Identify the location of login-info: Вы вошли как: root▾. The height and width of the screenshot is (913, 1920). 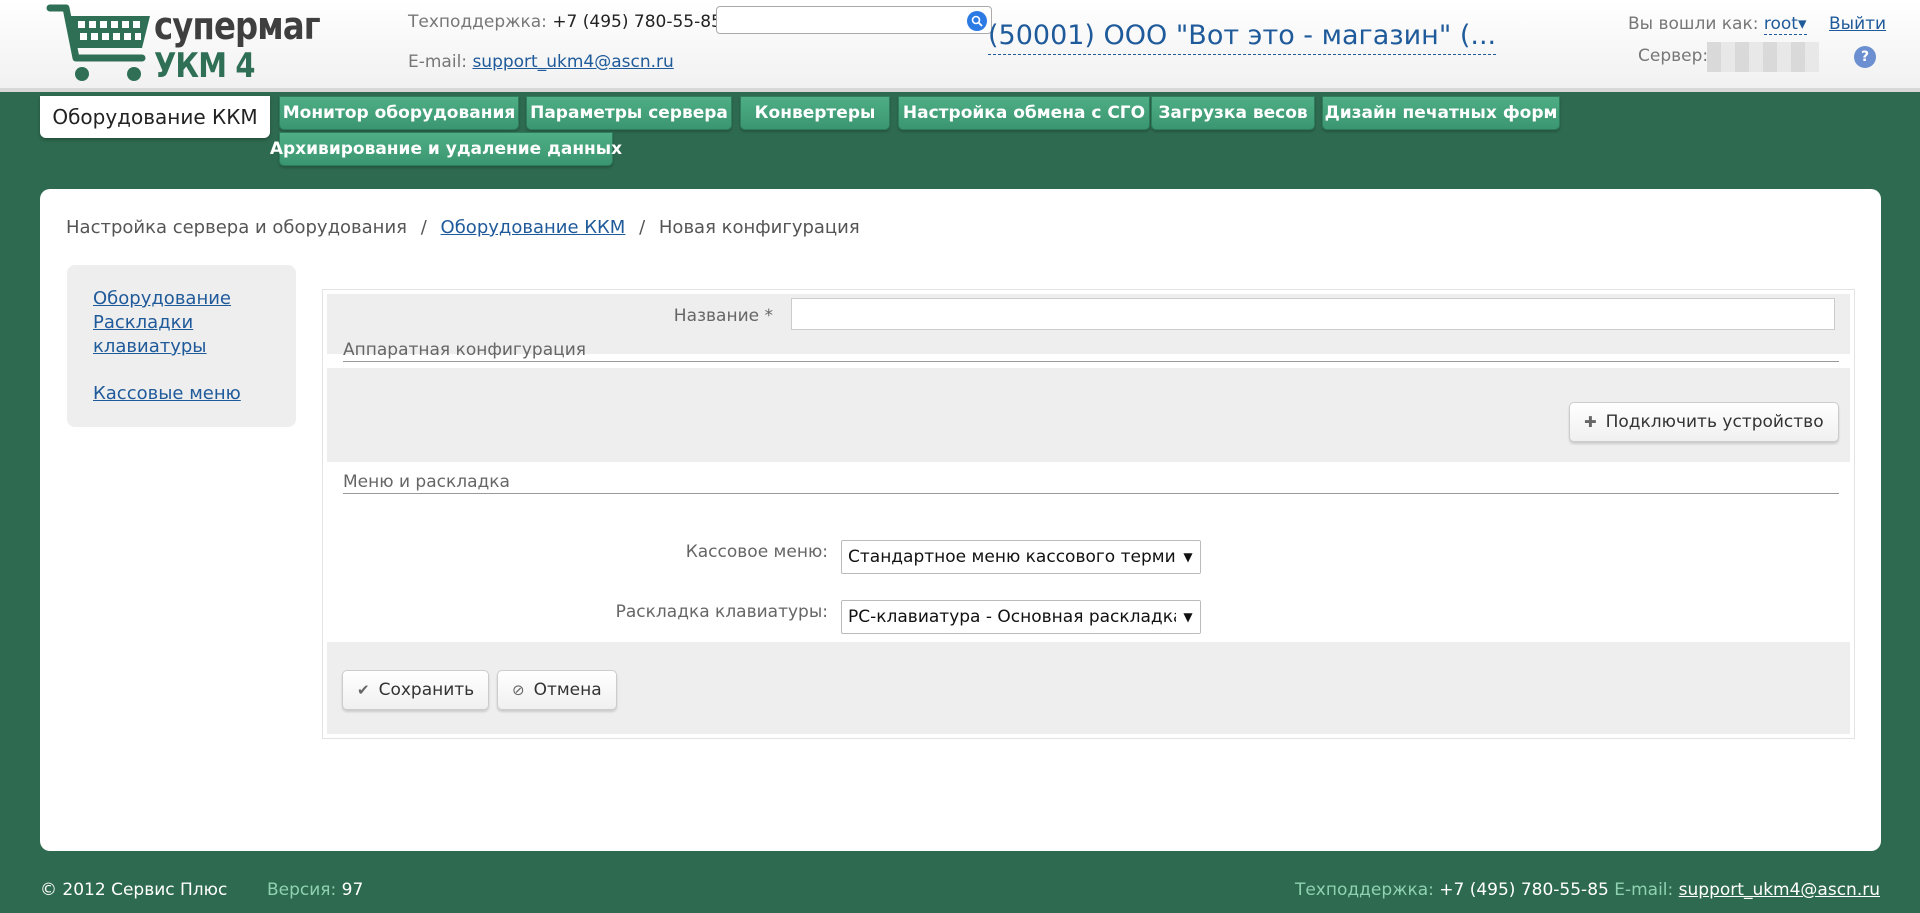
(1717, 24).